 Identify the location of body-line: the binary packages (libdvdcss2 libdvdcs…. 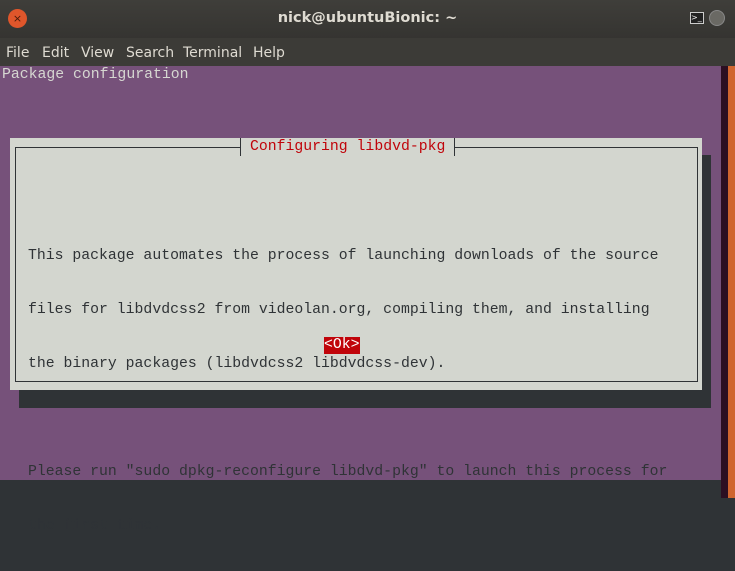
(237, 364).